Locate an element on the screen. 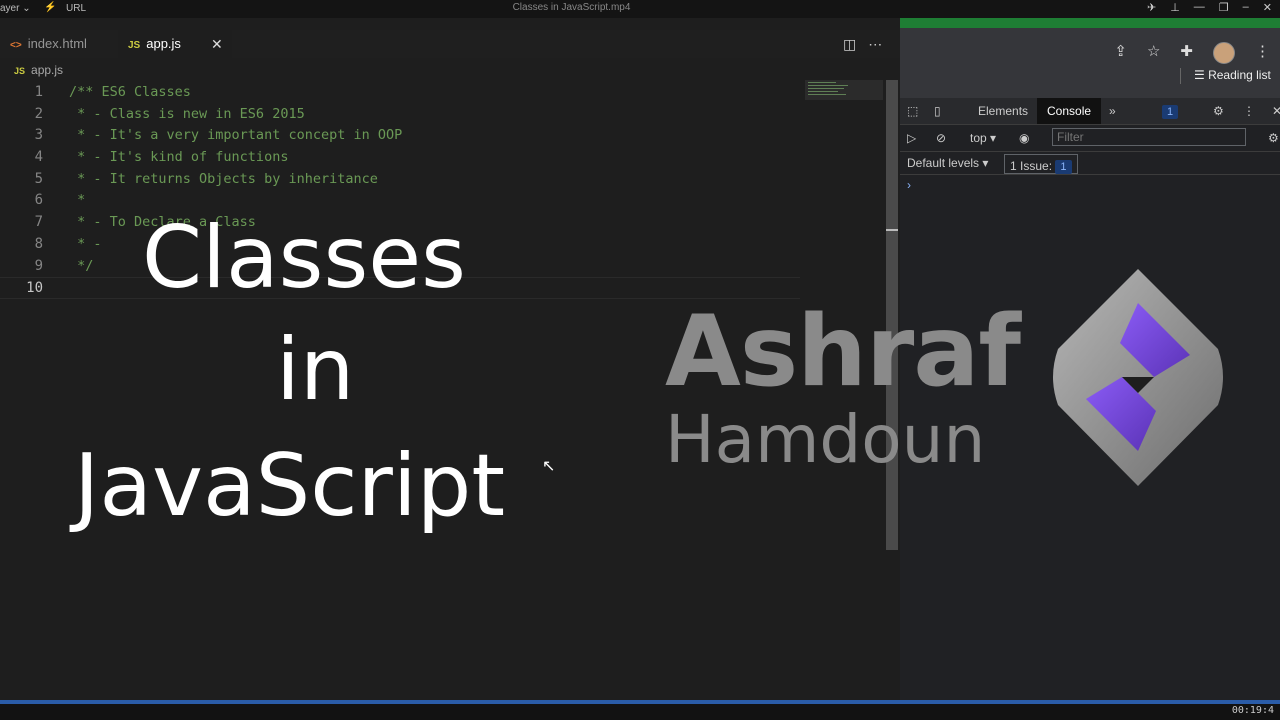 Image resolution: width=1280 pixels, height=720 pixels. tab-label: app.js is located at coordinates (163, 43).